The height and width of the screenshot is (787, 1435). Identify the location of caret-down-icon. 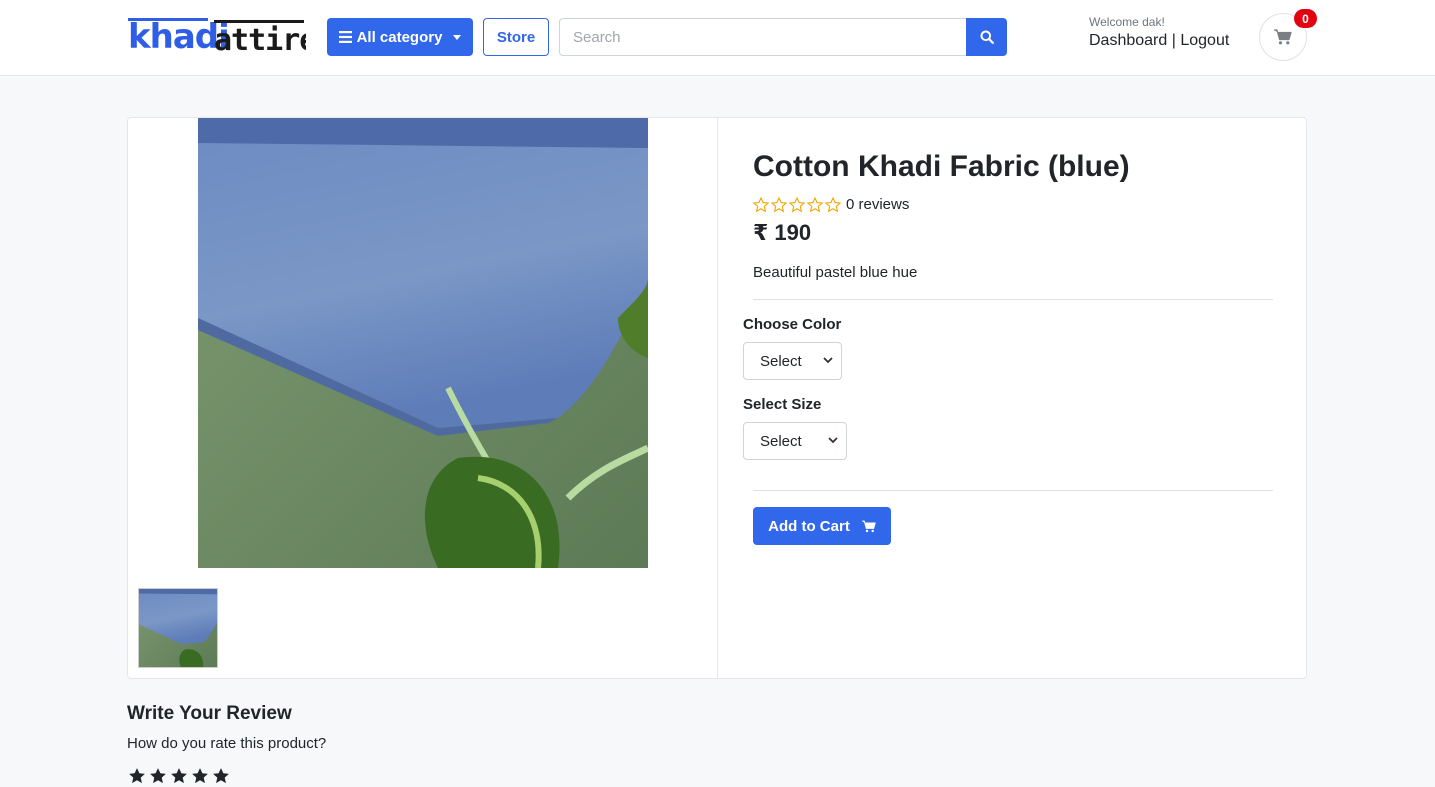
(457, 37).